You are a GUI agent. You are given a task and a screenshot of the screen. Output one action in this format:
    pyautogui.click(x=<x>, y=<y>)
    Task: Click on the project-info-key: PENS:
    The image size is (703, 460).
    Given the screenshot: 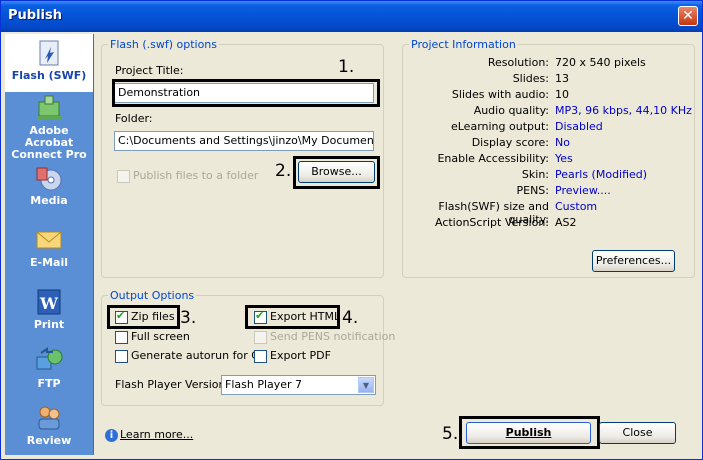 What is the action you would take?
    pyautogui.click(x=532, y=190)
    